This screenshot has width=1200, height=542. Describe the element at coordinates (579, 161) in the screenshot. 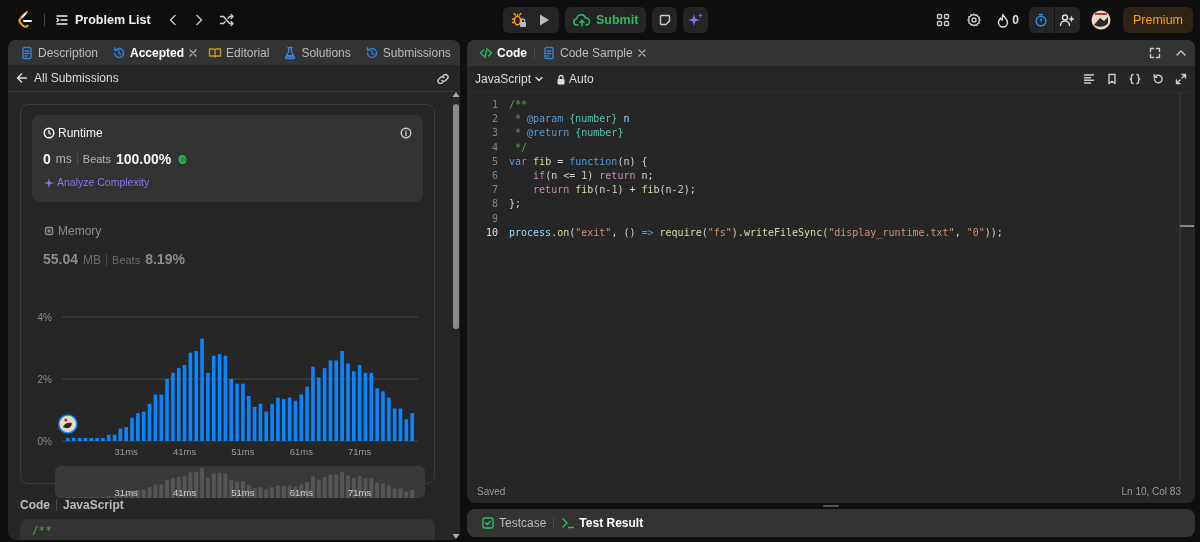

I see `code-line: var fib = function(n) {` at that location.